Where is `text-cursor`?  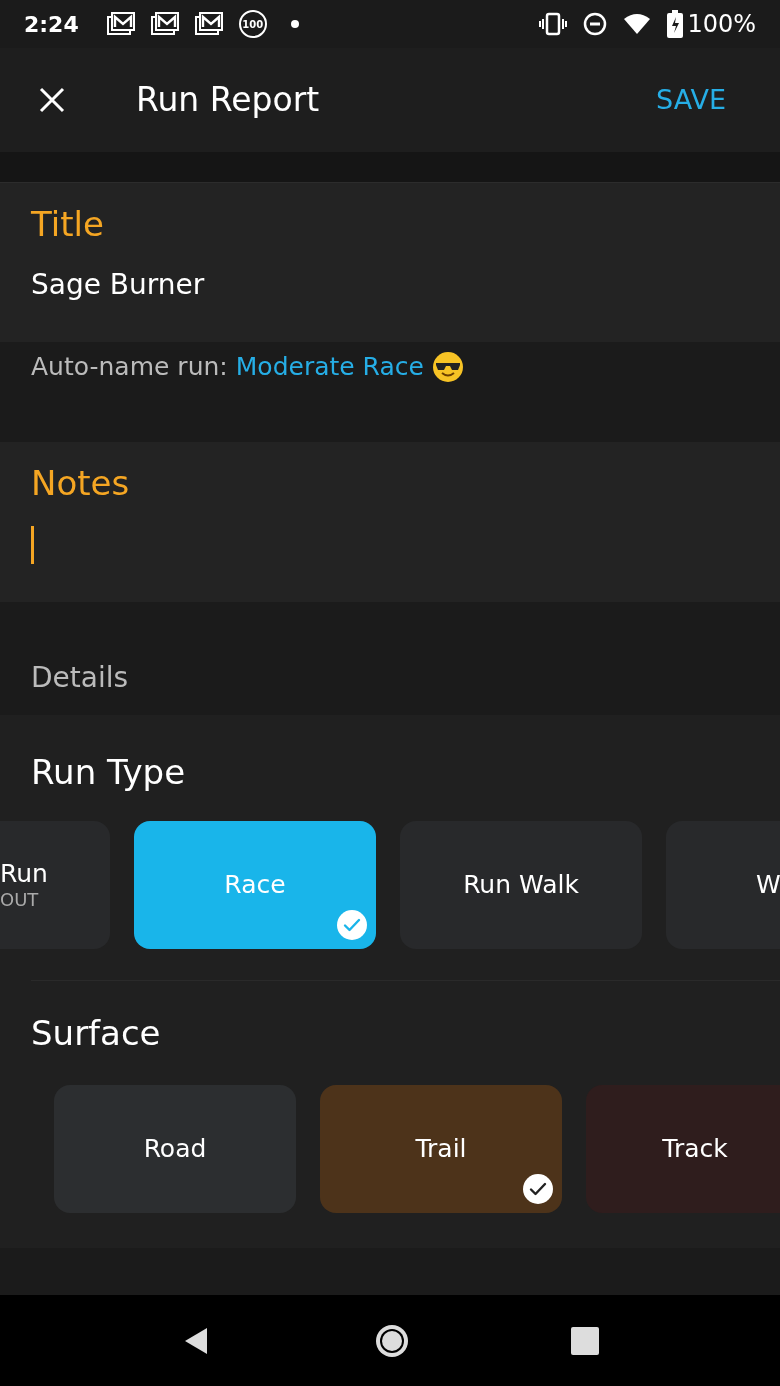 text-cursor is located at coordinates (32, 545).